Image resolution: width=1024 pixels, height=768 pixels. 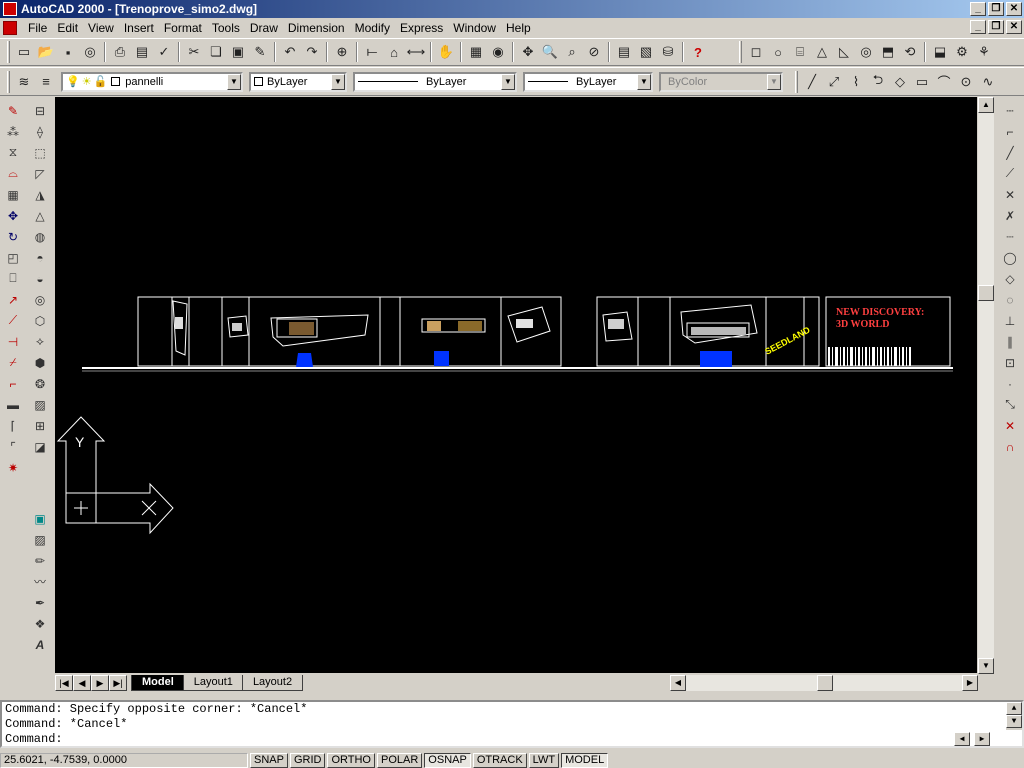 I want to click on minimize-button: _, so click(x=978, y=9).